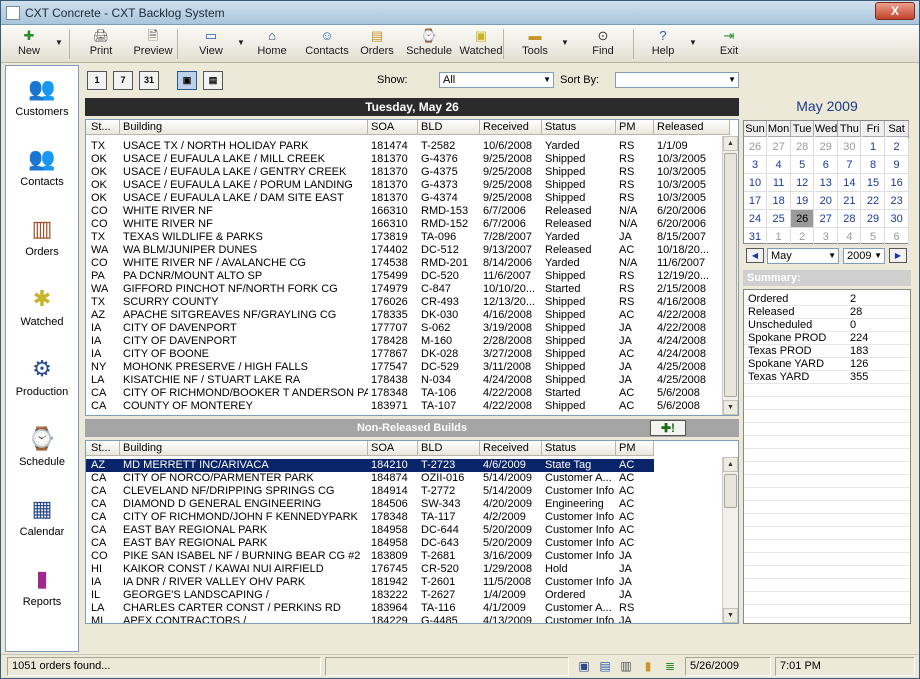 The height and width of the screenshot is (679, 920). I want to click on toolbar-help-button: ? Help, so click(663, 44).